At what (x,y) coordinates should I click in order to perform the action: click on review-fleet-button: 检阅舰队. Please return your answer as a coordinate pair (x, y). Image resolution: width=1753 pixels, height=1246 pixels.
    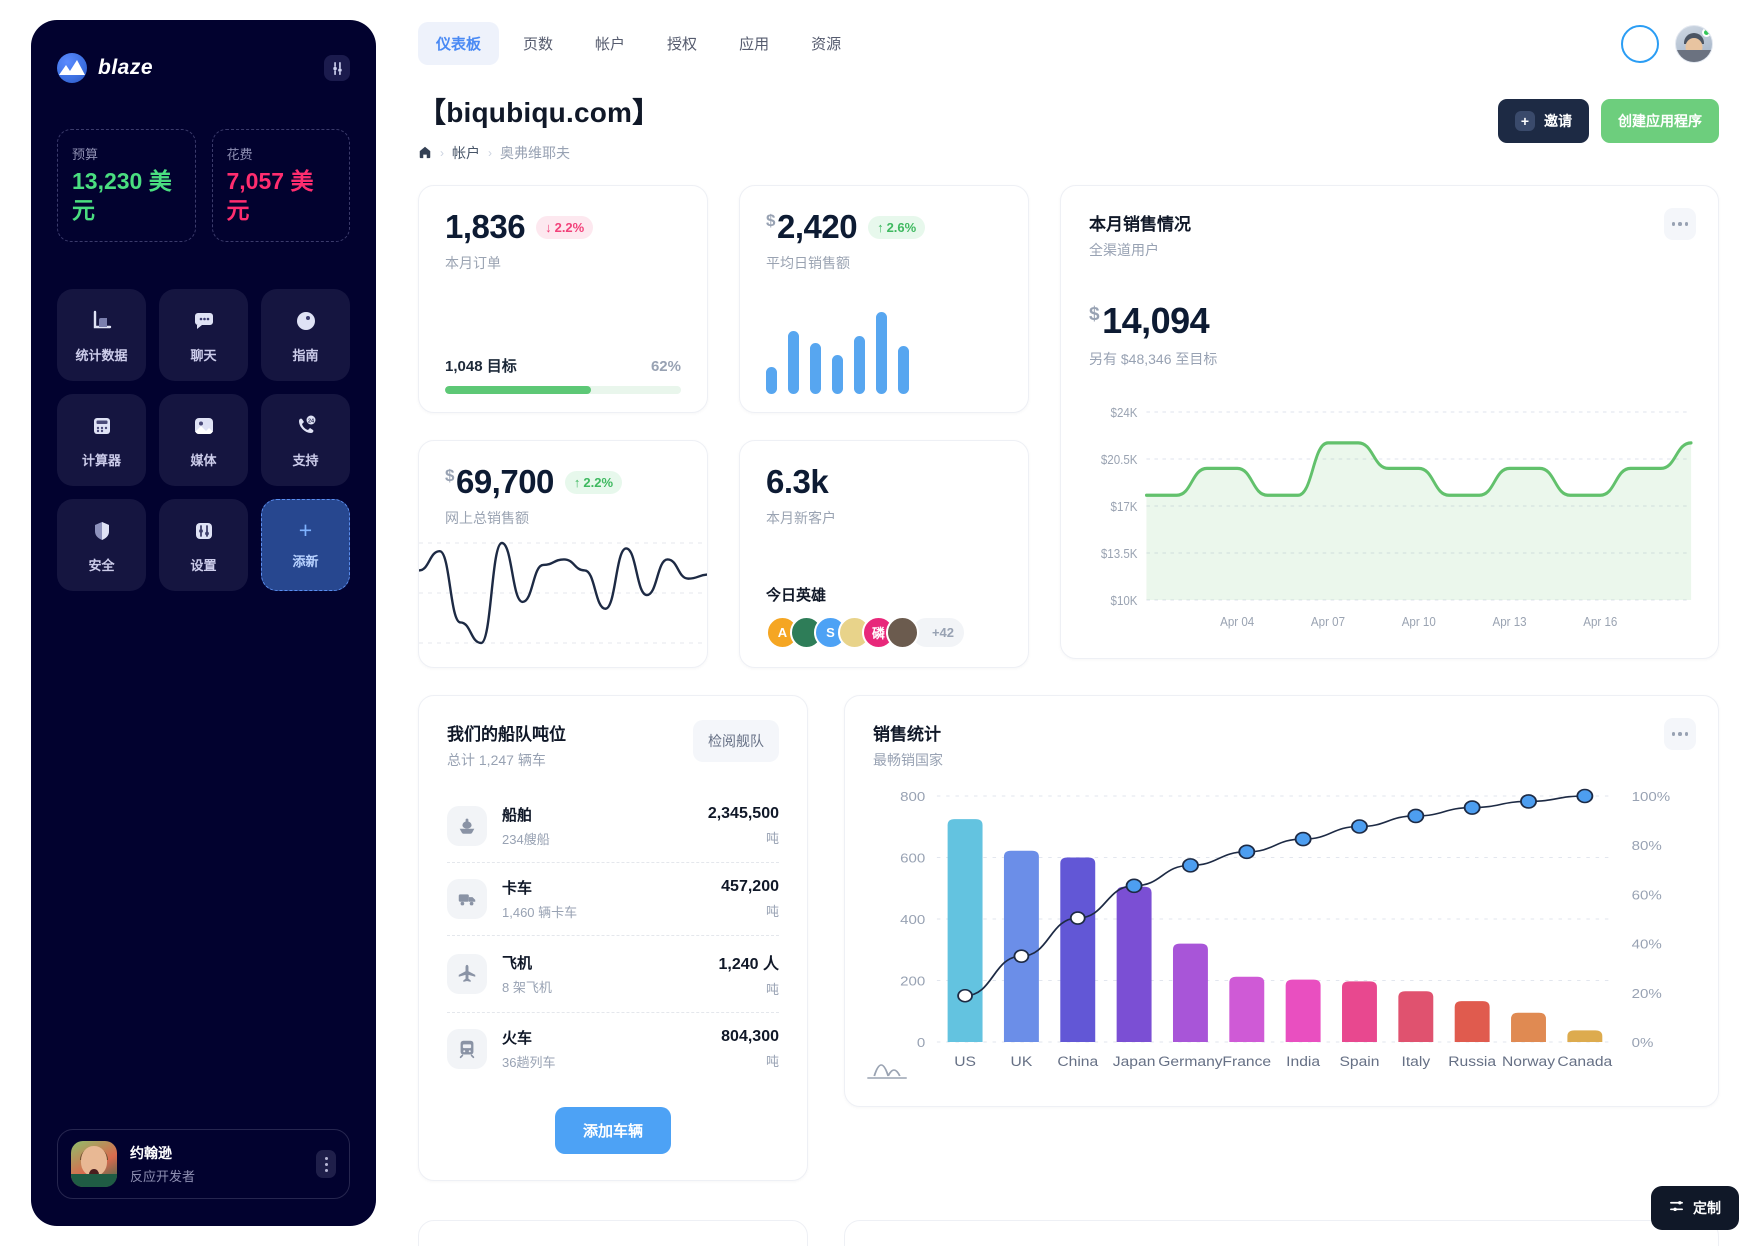
    Looking at the image, I should click on (736, 741).